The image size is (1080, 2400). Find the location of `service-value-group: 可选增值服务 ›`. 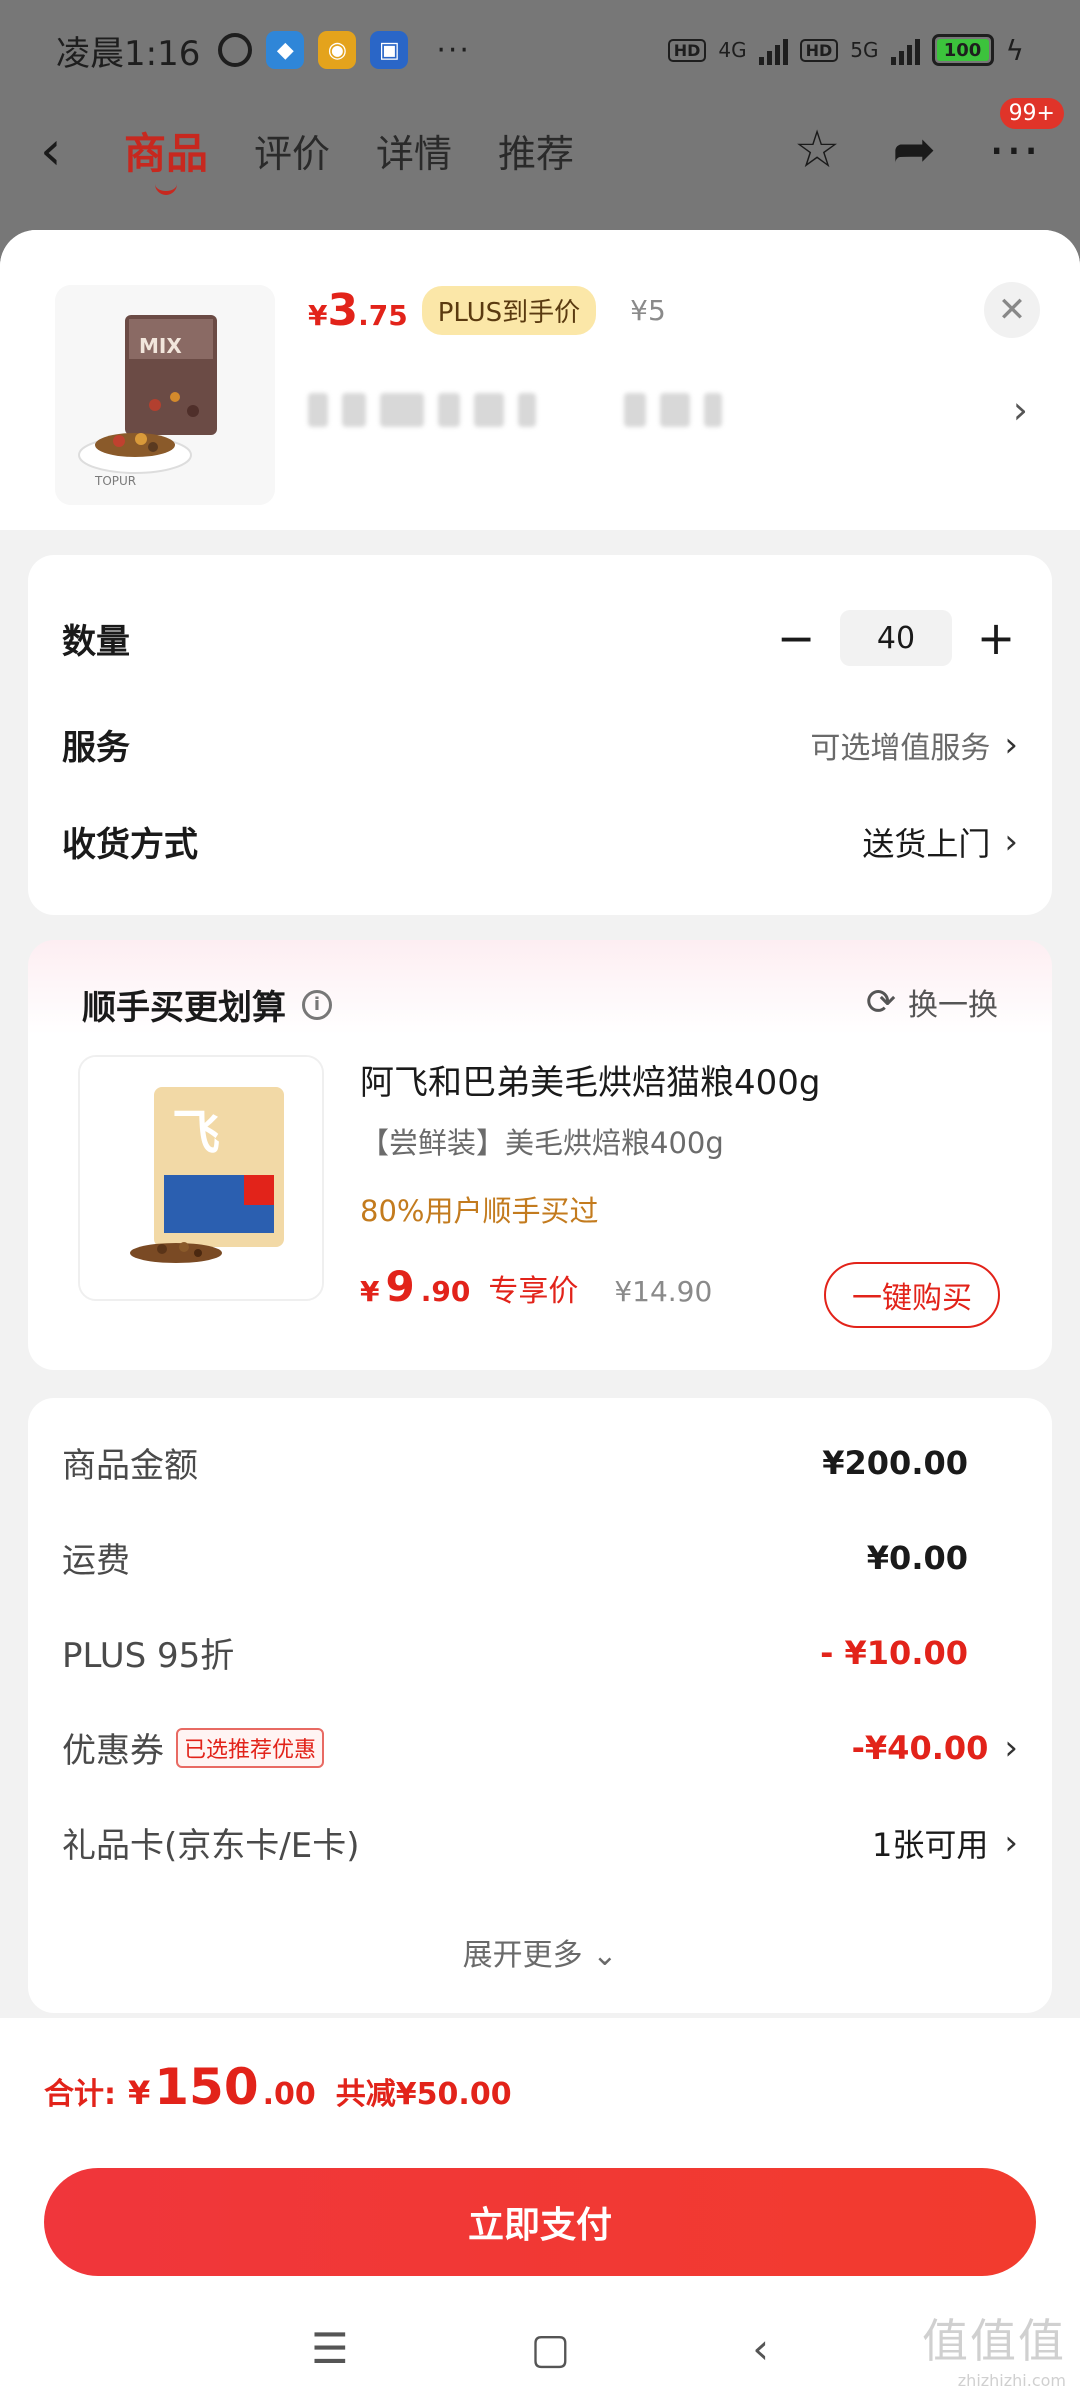

service-value-group: 可选增值服务 › is located at coordinates (914, 745).